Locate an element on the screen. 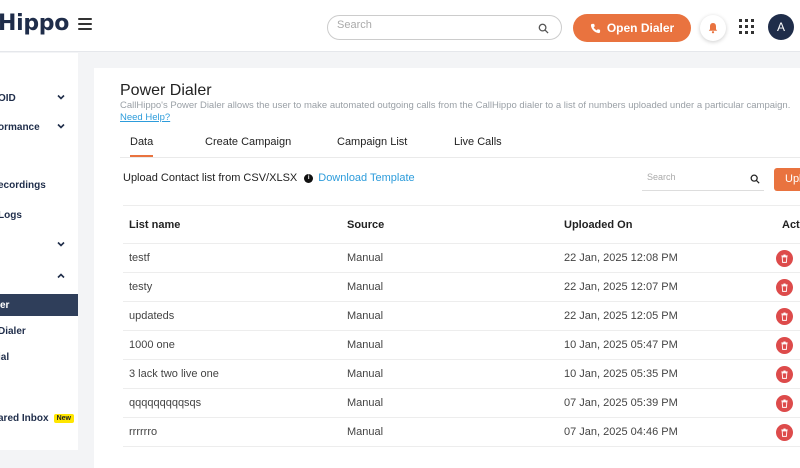 Image resolution: width=800 pixels, height=468 pixels. new-badge: New is located at coordinates (63, 418).